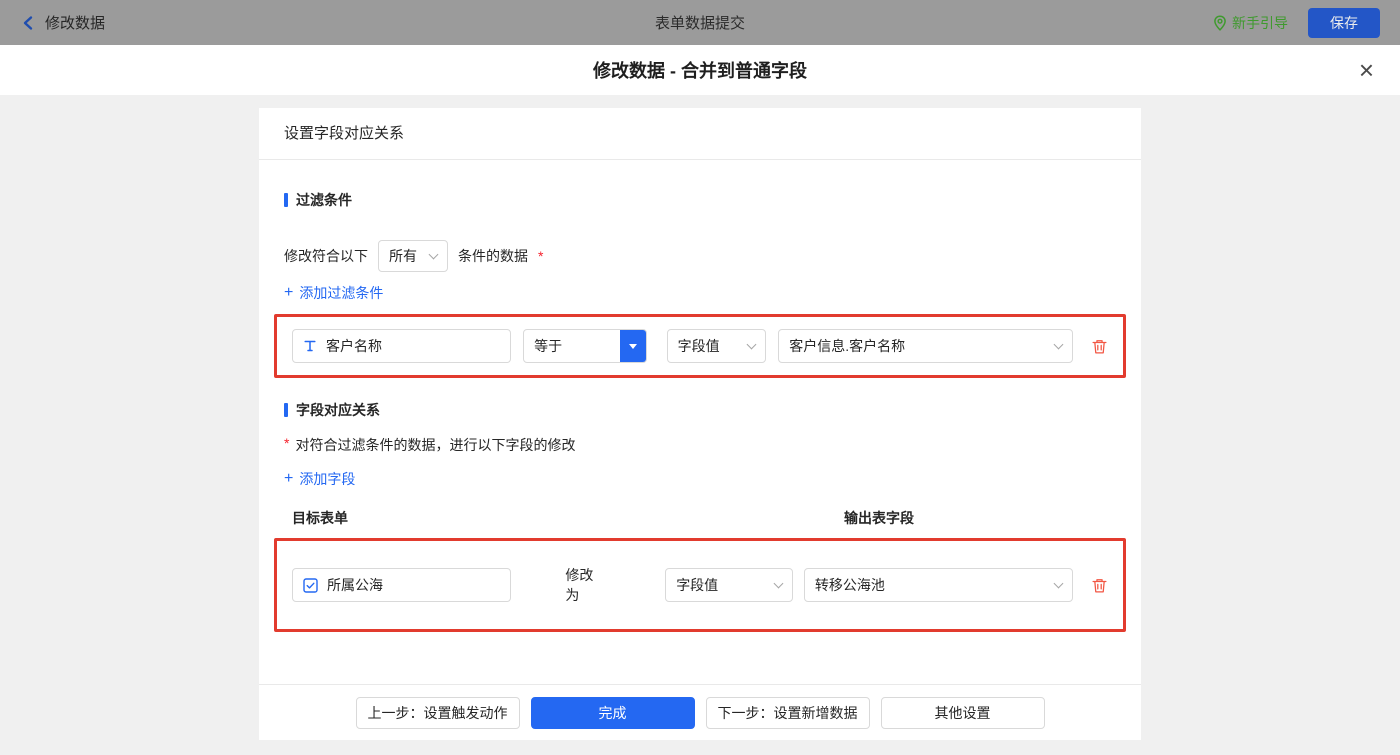 The image size is (1400, 755). I want to click on output-field-column-header: 输出表字段, so click(879, 518).